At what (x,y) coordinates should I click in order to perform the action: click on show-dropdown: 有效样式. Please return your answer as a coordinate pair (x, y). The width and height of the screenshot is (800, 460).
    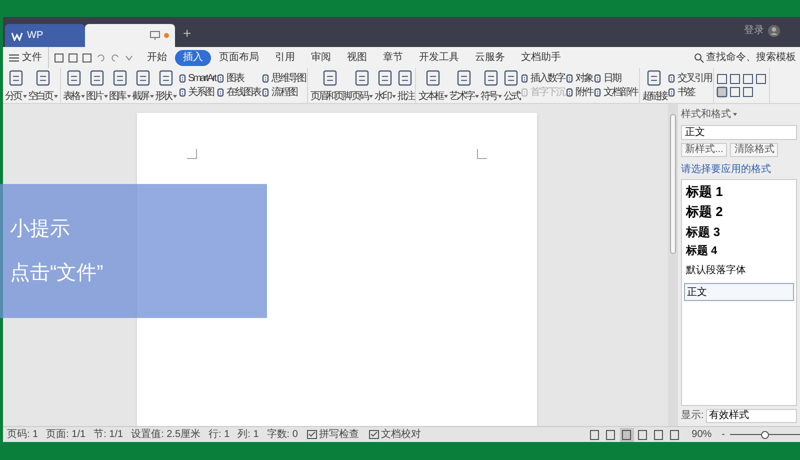
    Looking at the image, I should click on (751, 415).